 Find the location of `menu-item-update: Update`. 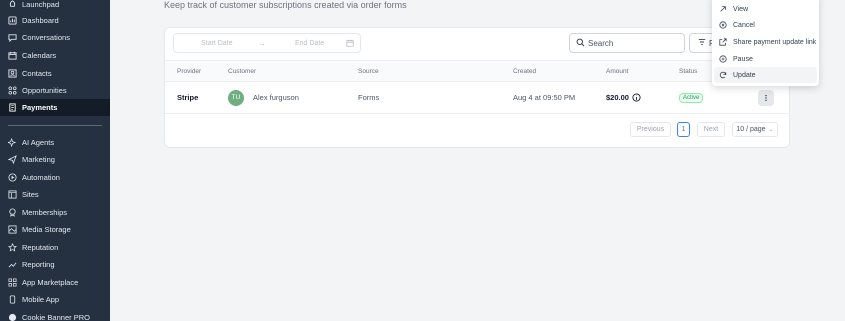

menu-item-update: Update is located at coordinates (765, 75).